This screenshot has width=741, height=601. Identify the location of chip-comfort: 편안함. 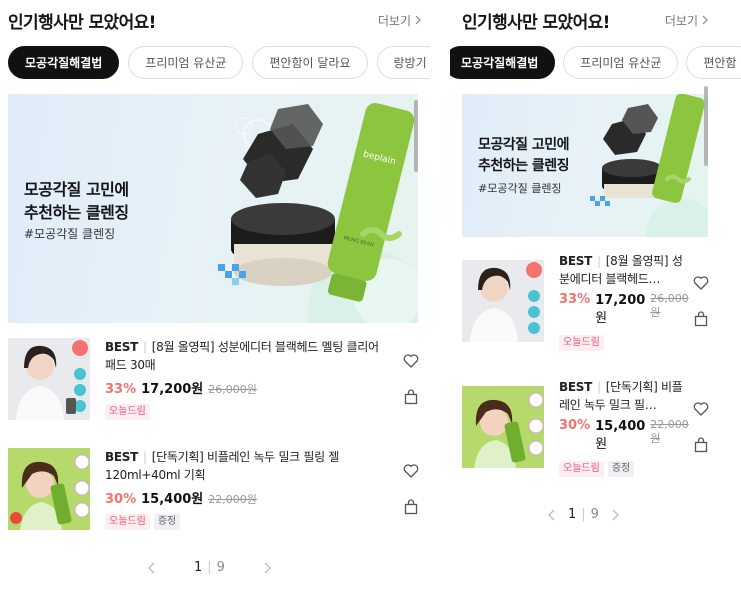
(713, 62).